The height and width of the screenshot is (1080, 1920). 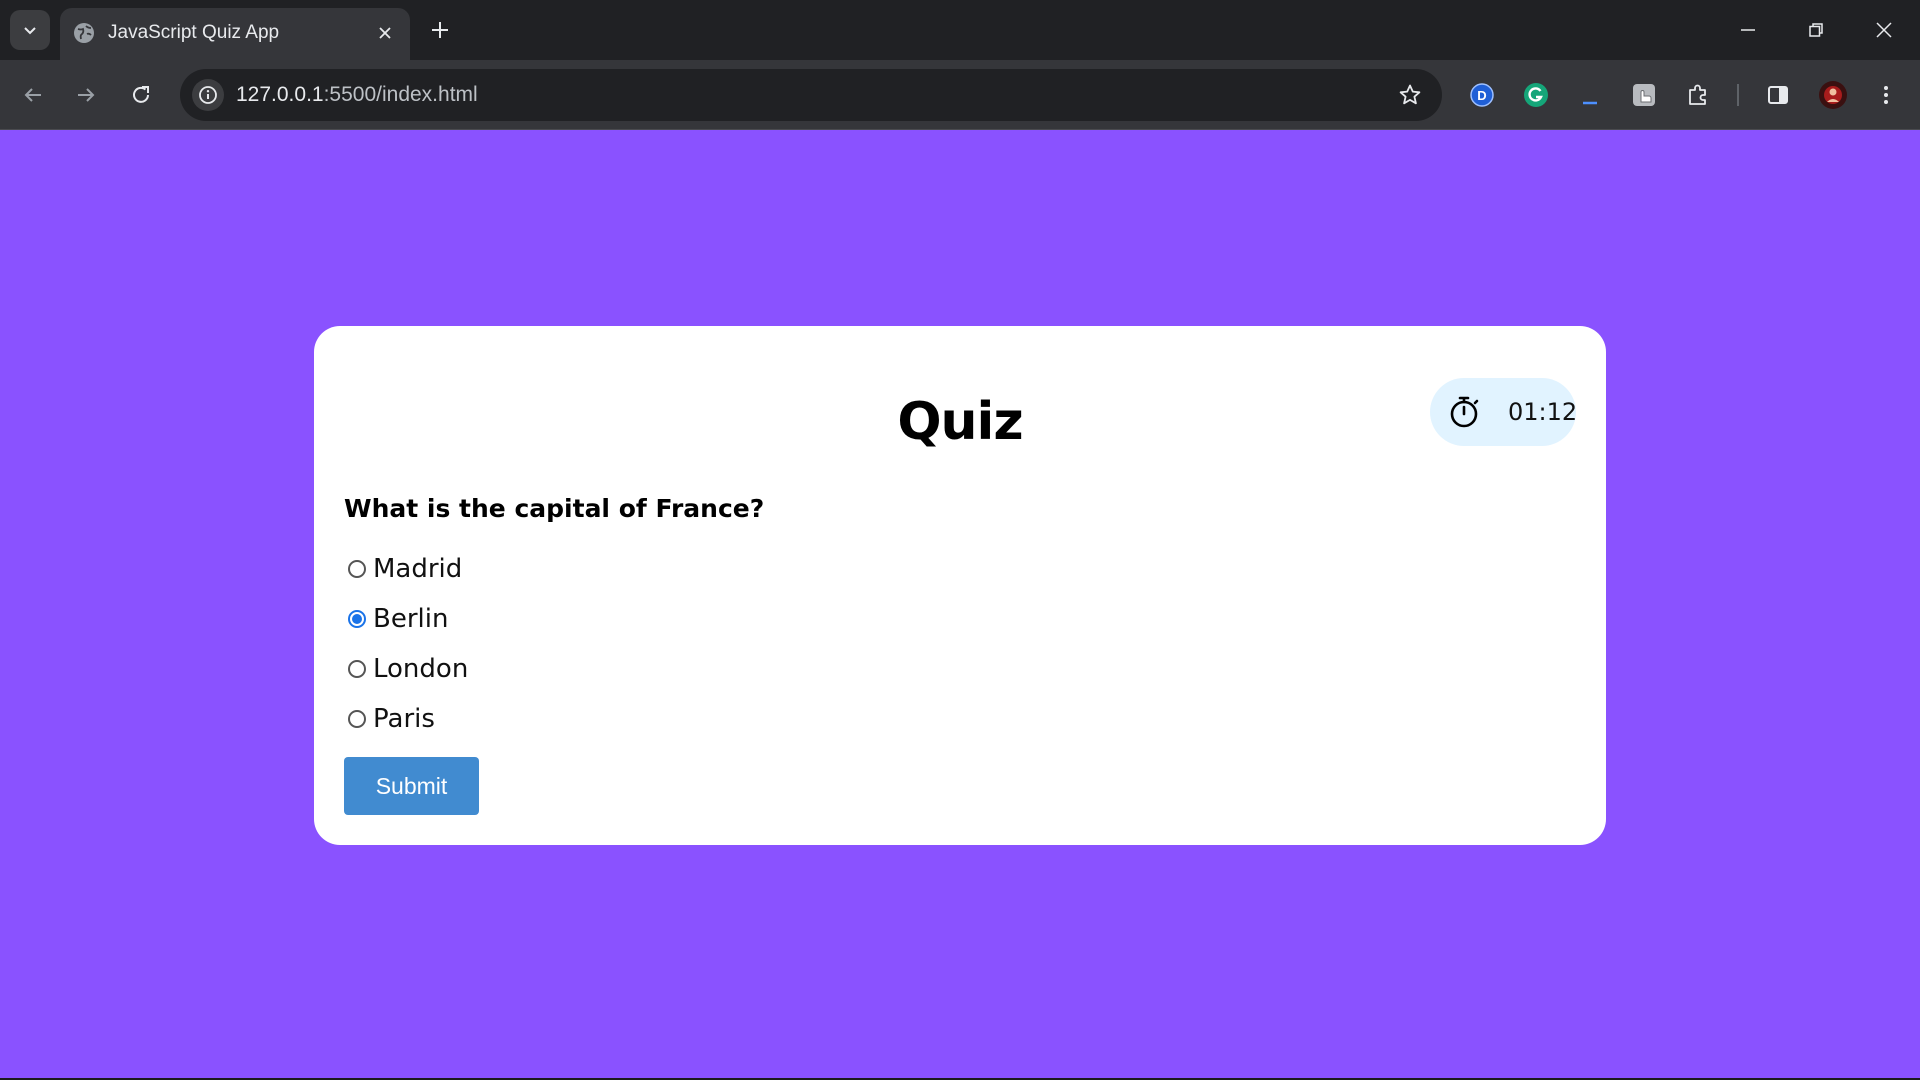 I want to click on side-panel-icon, so click(x=1778, y=95).